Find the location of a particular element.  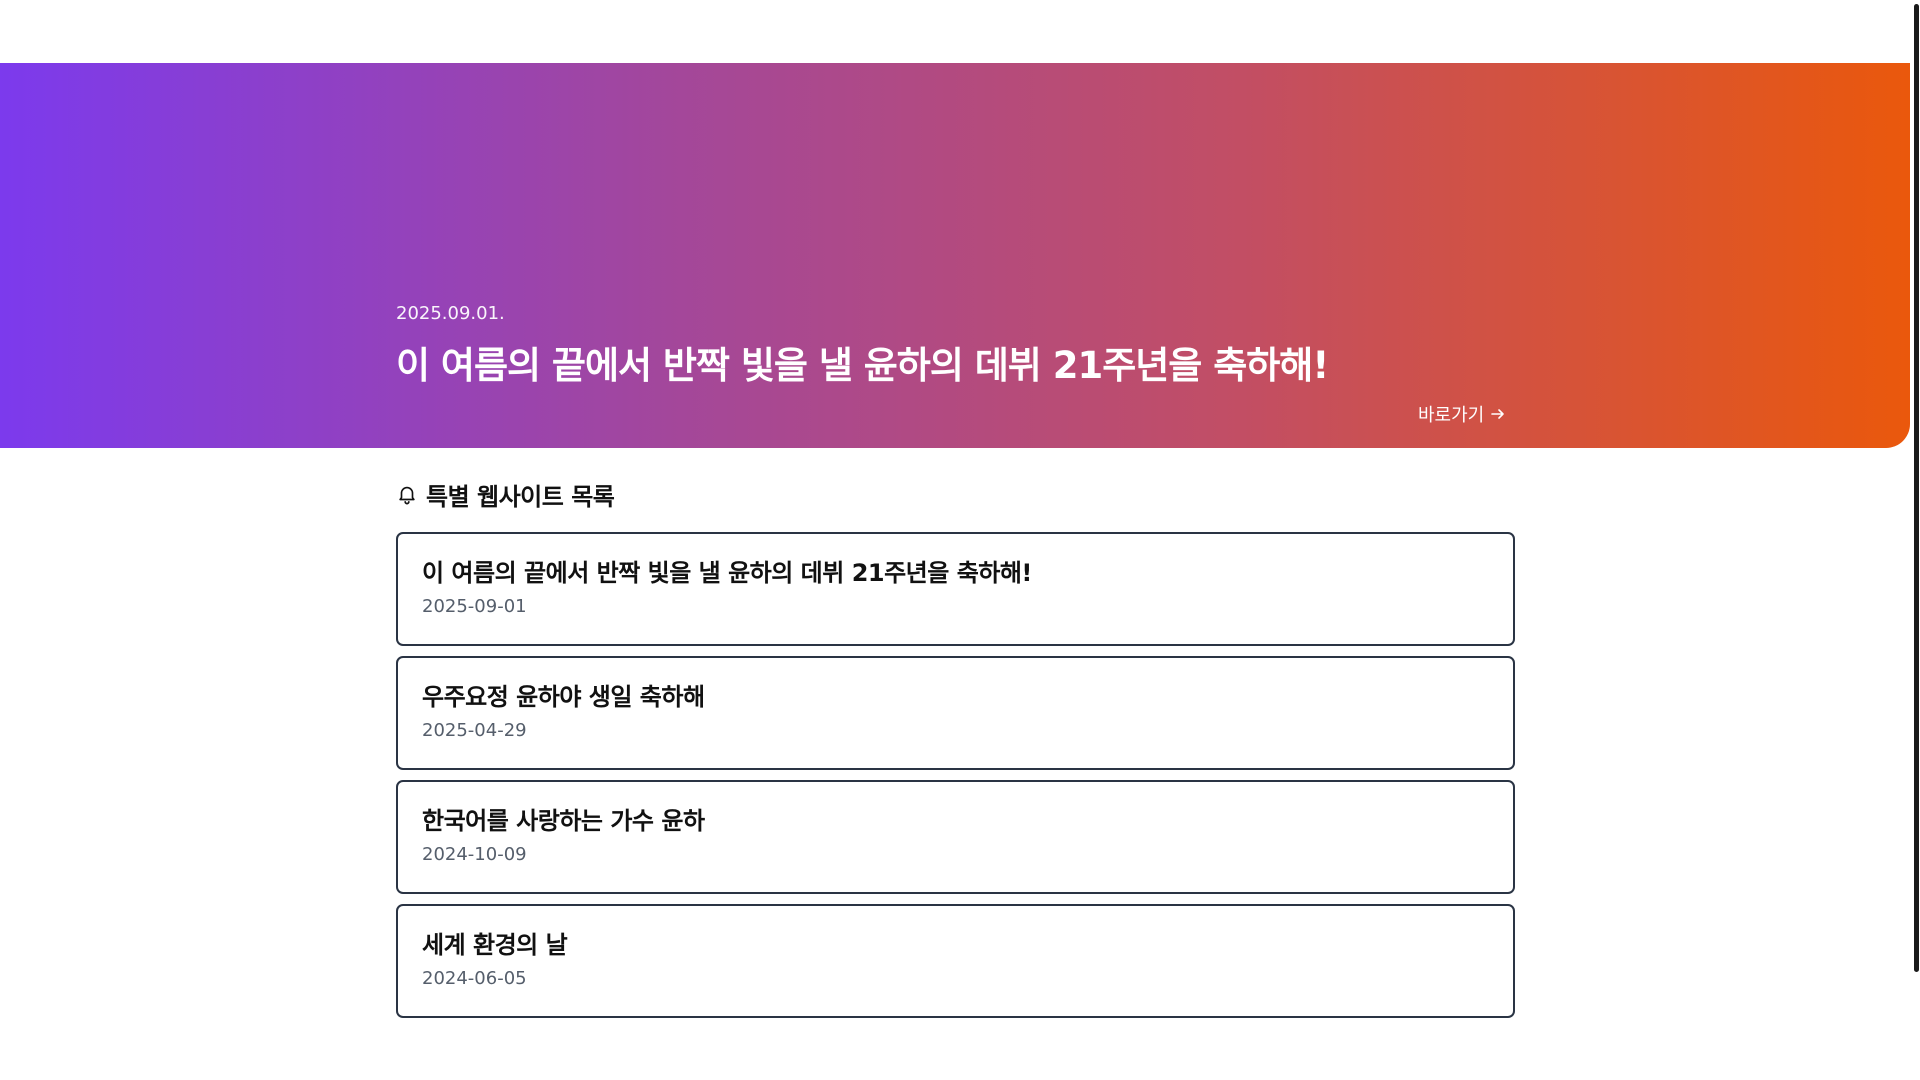

section-title: 특별 웹사이트 목록 is located at coordinates (520, 496).